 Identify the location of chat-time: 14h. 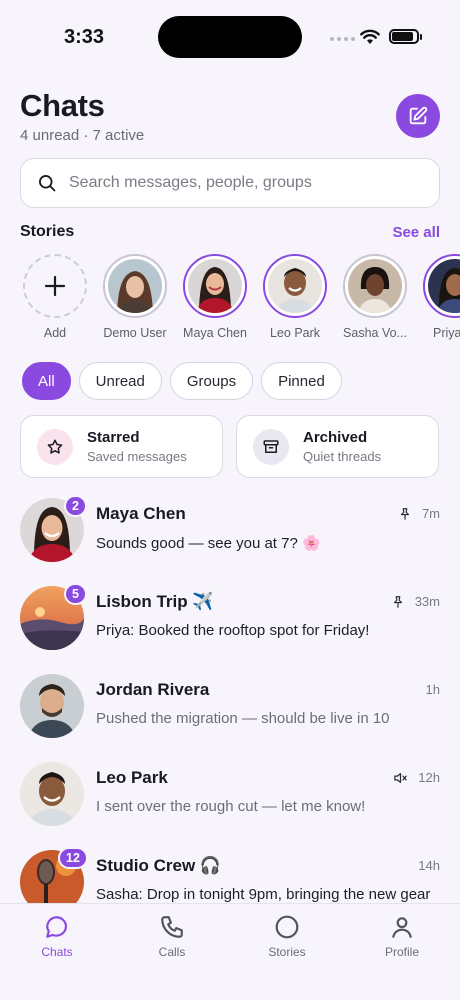
(429, 865).